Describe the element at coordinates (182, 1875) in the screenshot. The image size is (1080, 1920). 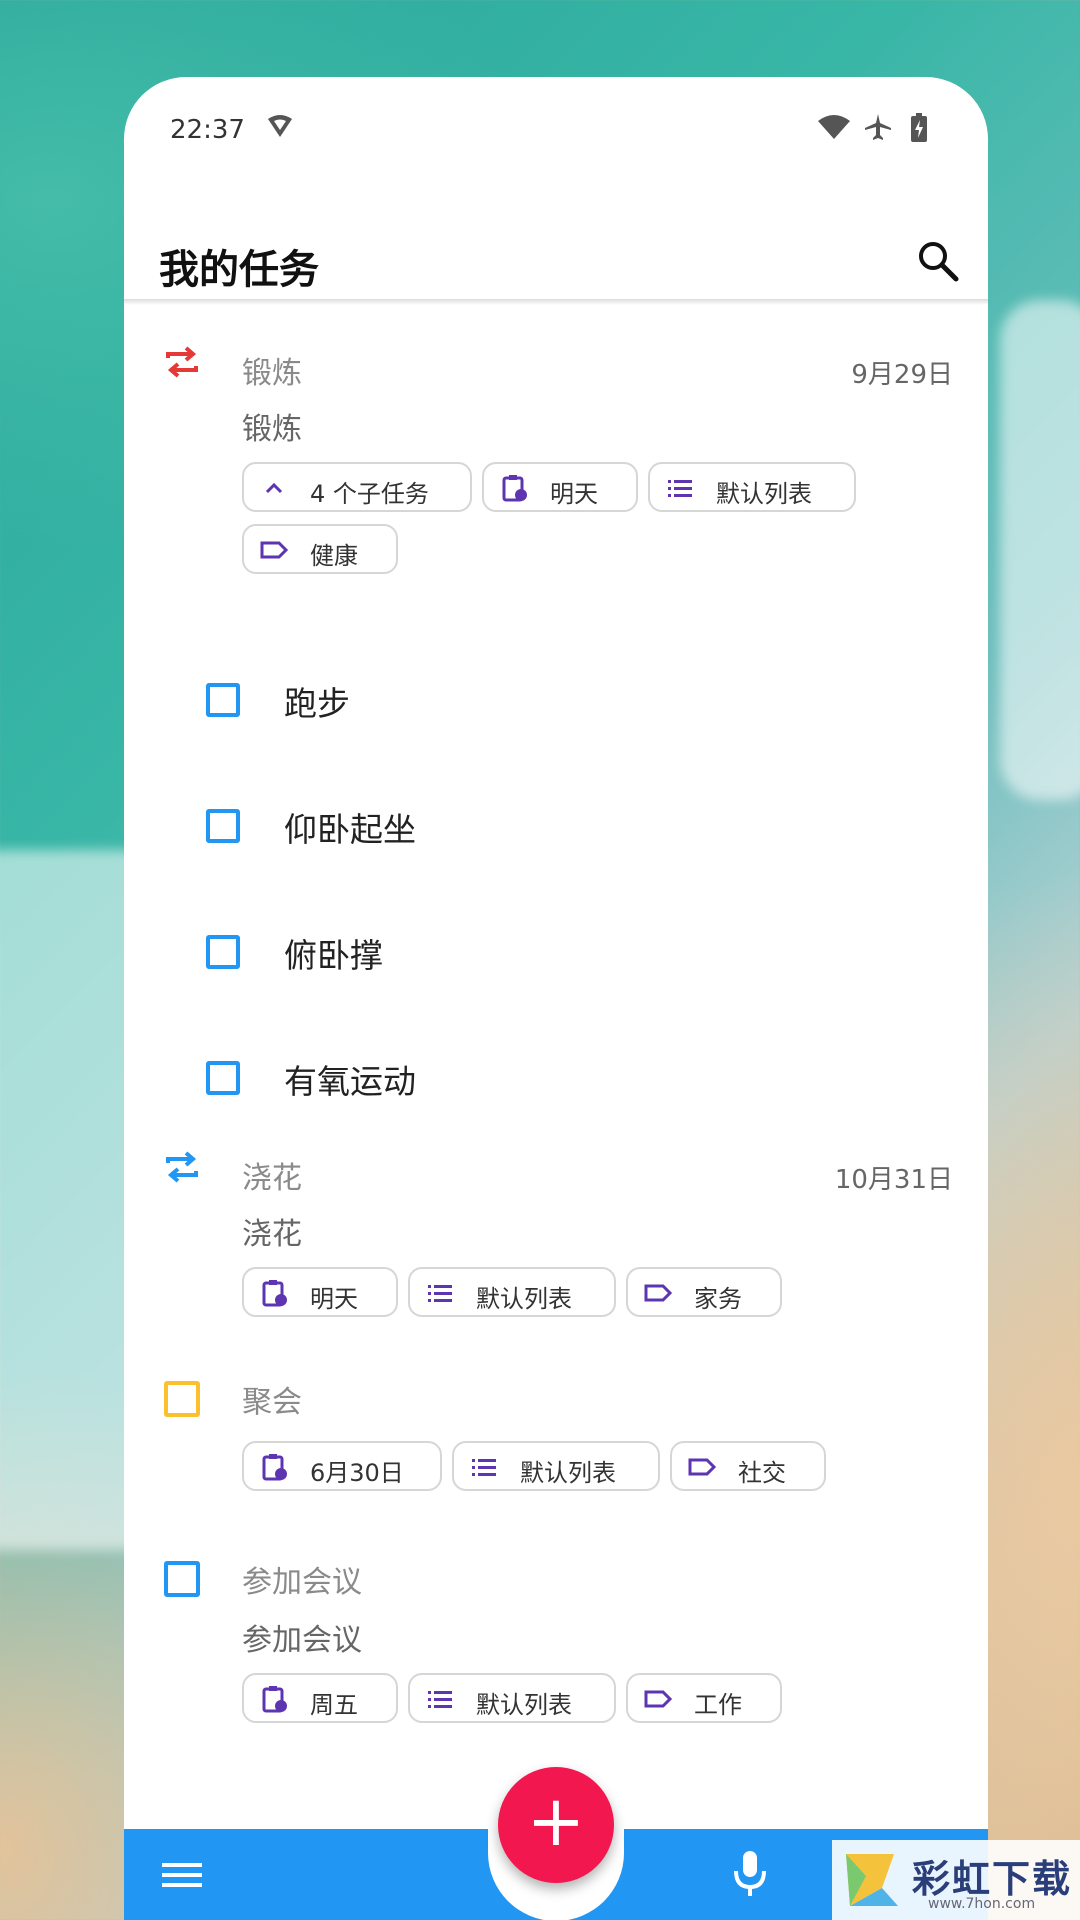
I see `menu-icon` at that location.